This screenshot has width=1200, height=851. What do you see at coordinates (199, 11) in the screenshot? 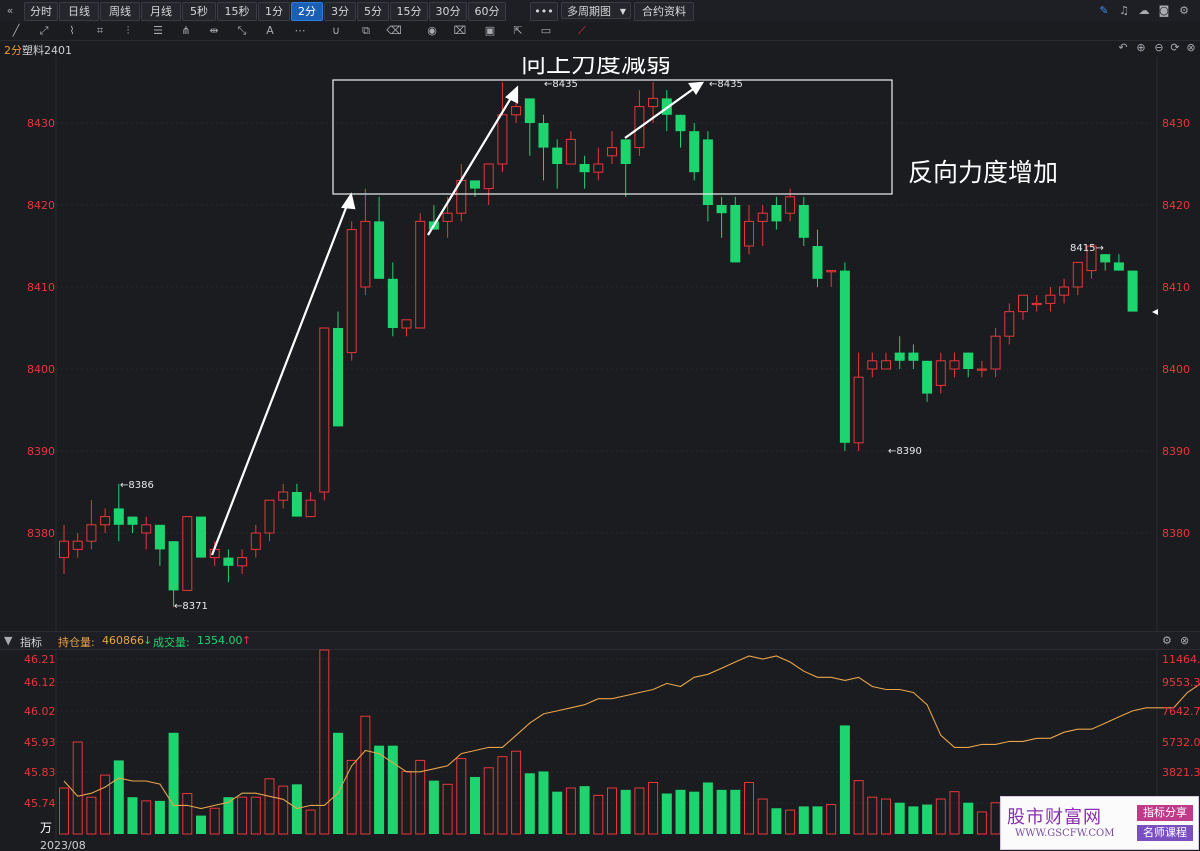
I see `period-button-4: 5秒` at bounding box center [199, 11].